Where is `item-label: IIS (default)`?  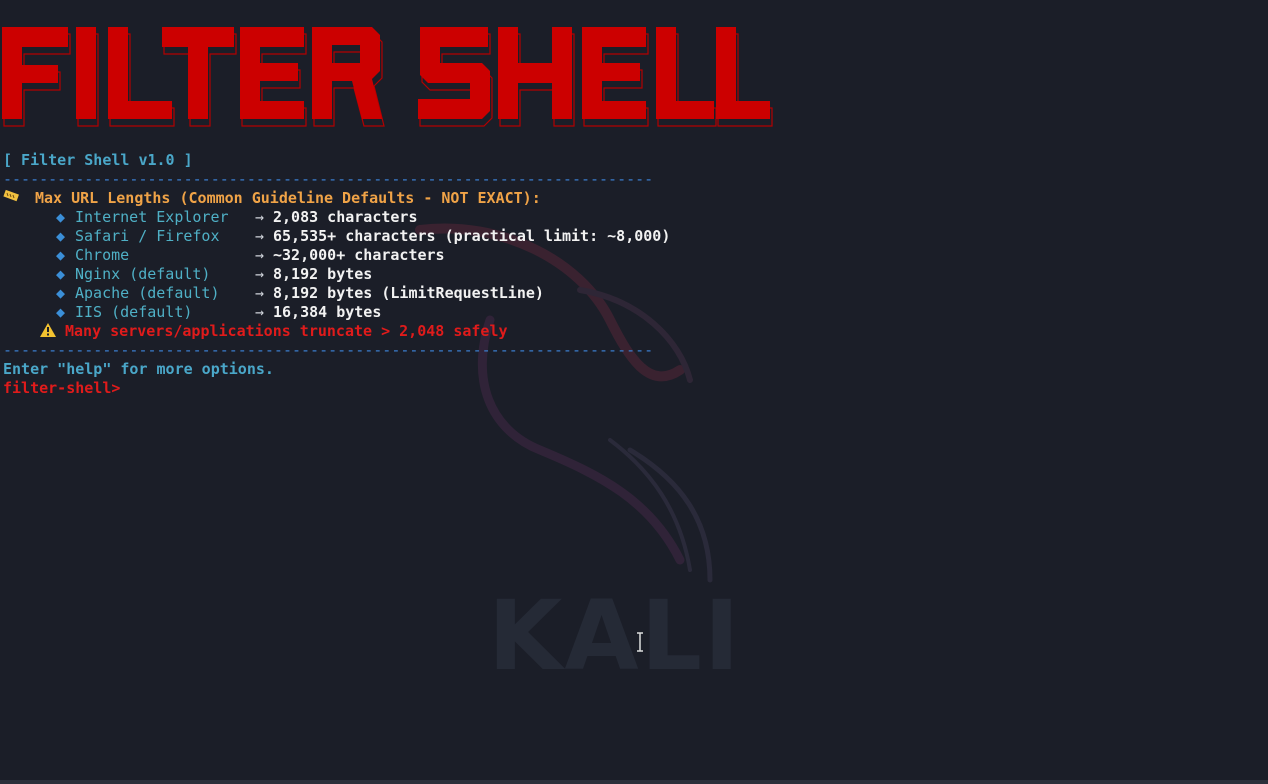 item-label: IIS (default) is located at coordinates (134, 312).